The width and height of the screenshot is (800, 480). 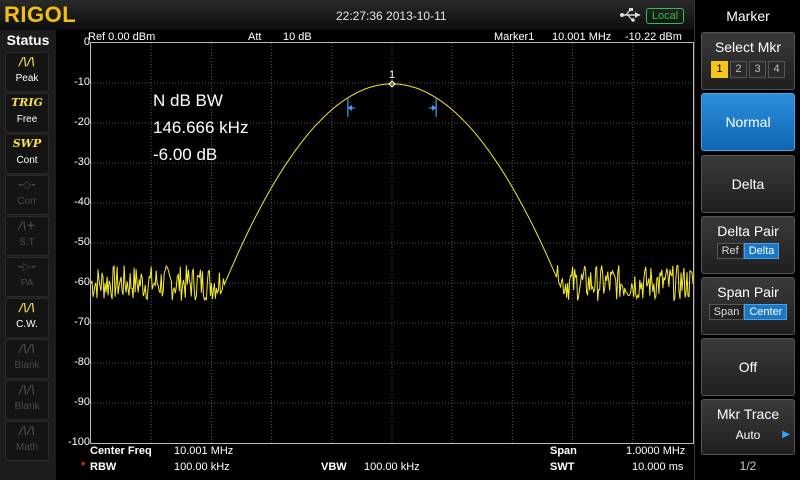 I want to click on math-icon: /\/\, so click(x=27, y=430).